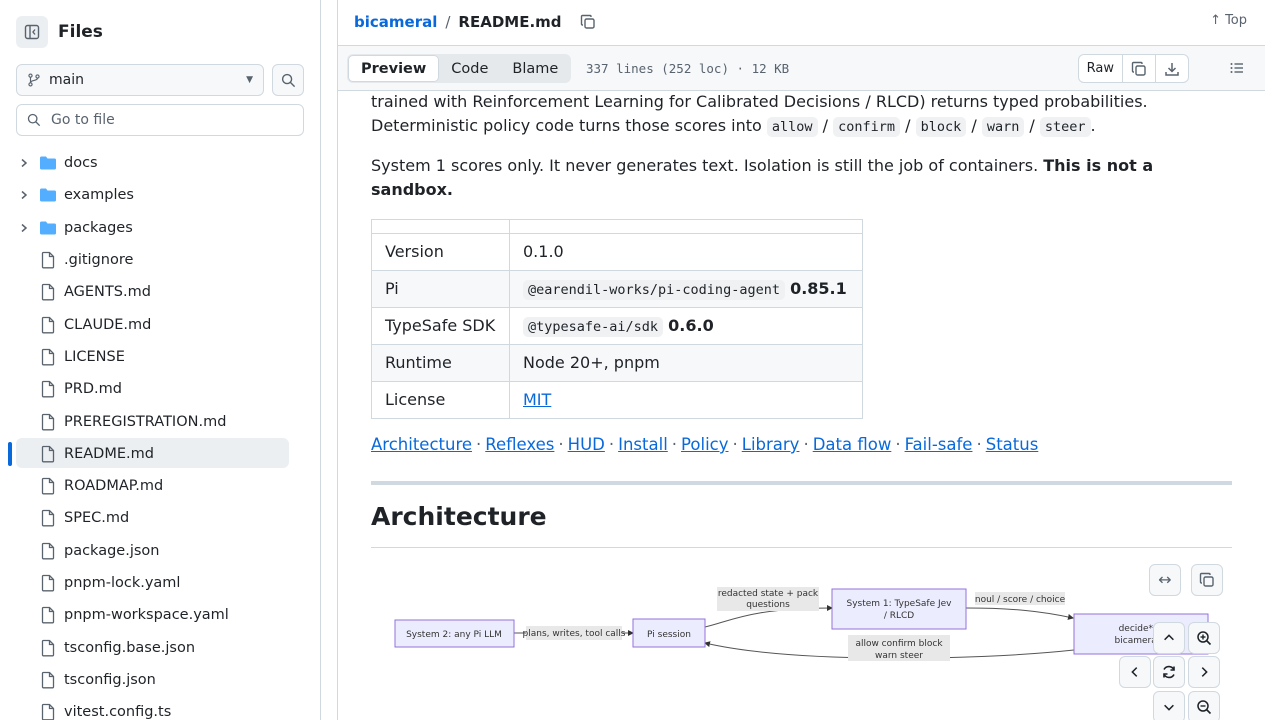 Image resolution: width=1280 pixels, height=720 pixels. Describe the element at coordinates (686, 326) in the screenshot. I see `table-value: @typesafe-ai/sdk 0.6.0` at that location.